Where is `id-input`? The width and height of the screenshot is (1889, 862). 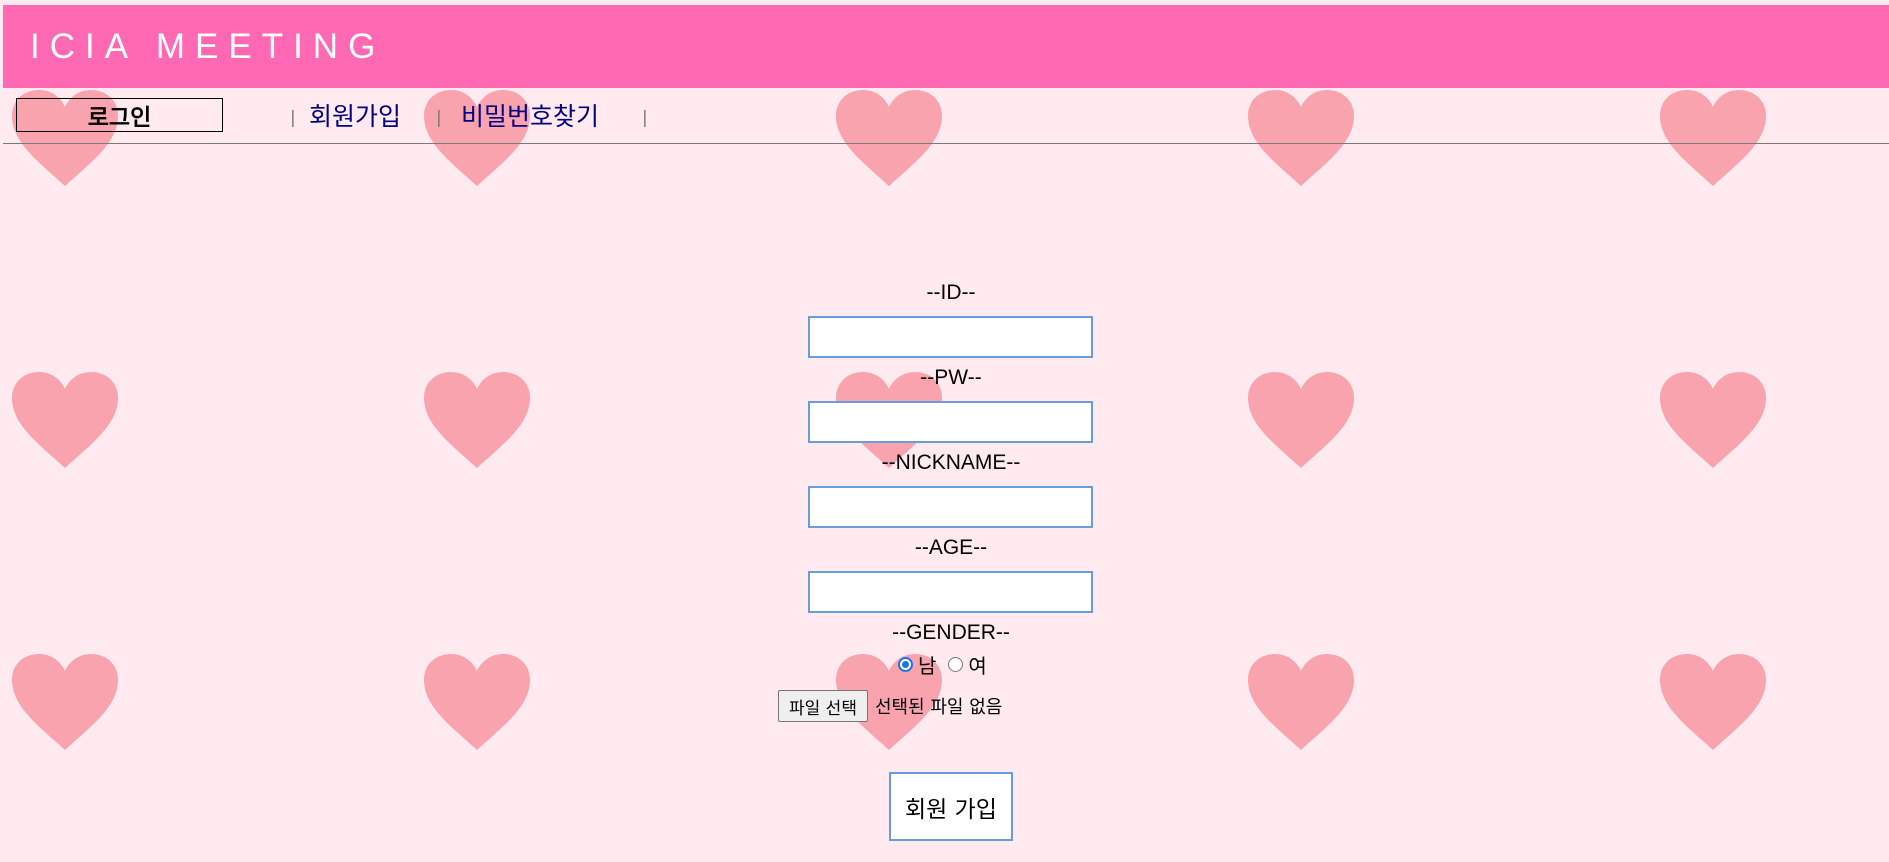
id-input is located at coordinates (950, 337).